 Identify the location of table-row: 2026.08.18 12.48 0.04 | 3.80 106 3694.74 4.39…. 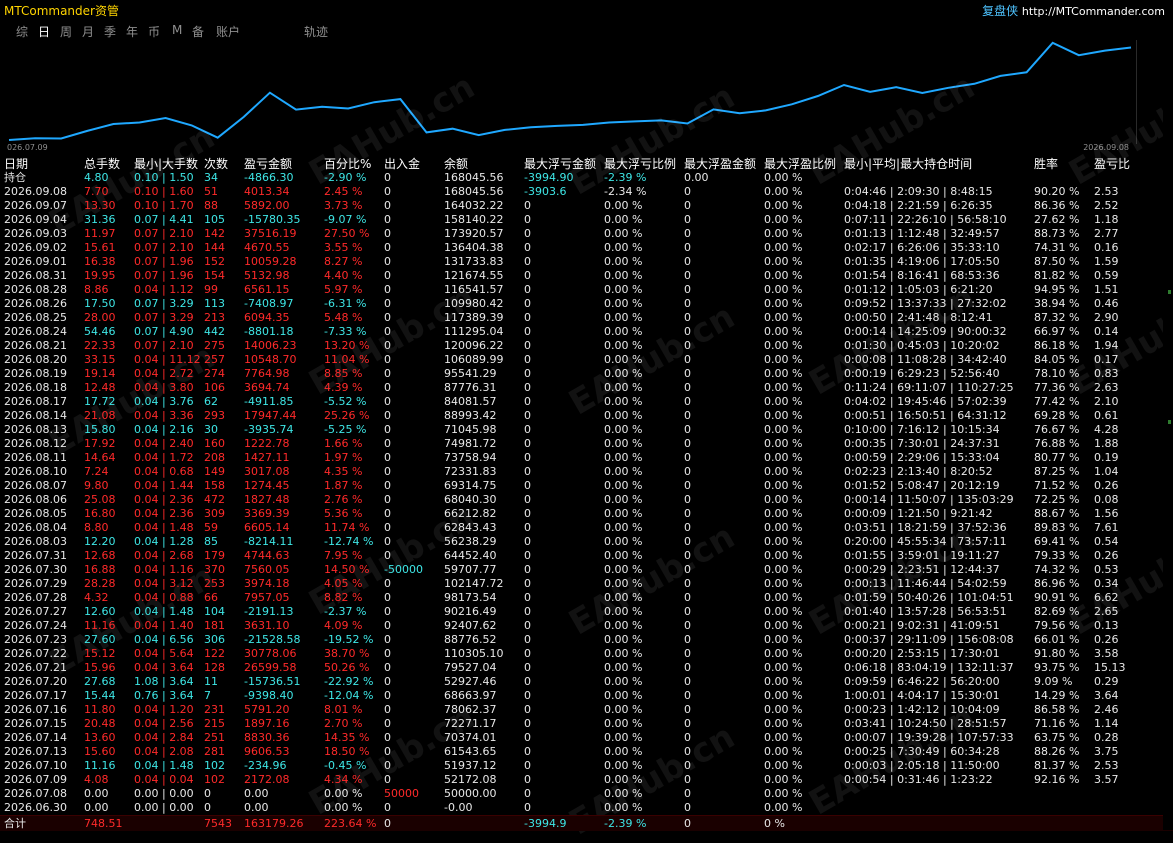
(574, 388).